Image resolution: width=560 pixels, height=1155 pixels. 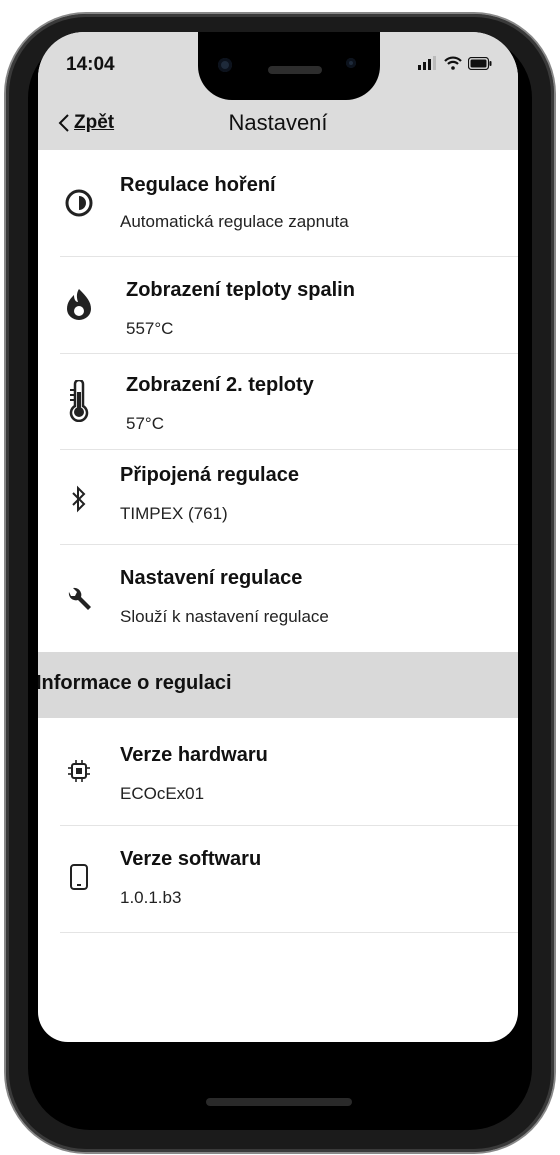 I want to click on front-camera-icon, so click(x=225, y=65).